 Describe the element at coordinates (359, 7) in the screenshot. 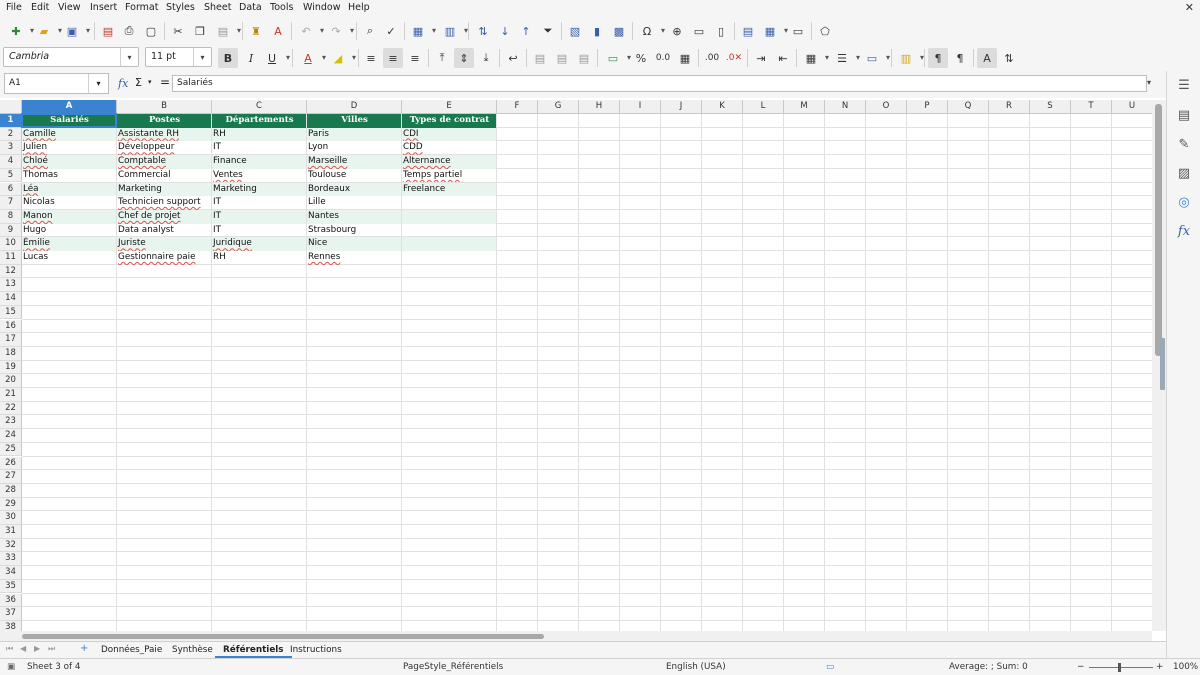

I see `menu-help: Help` at that location.